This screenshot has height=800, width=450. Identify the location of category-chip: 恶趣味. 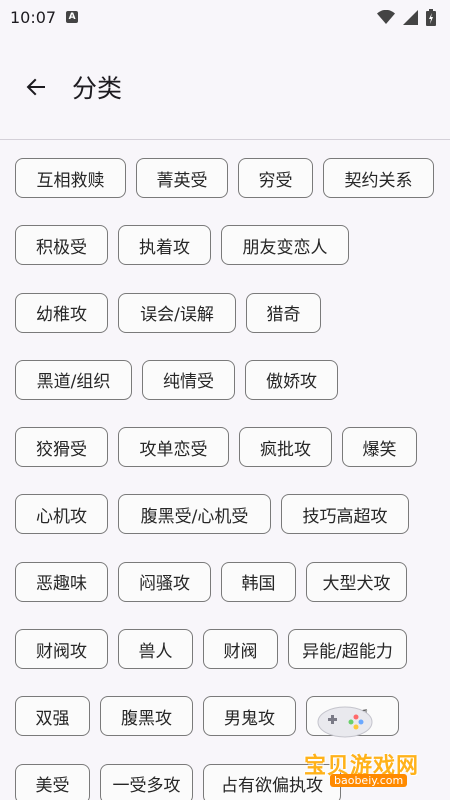
(61, 581).